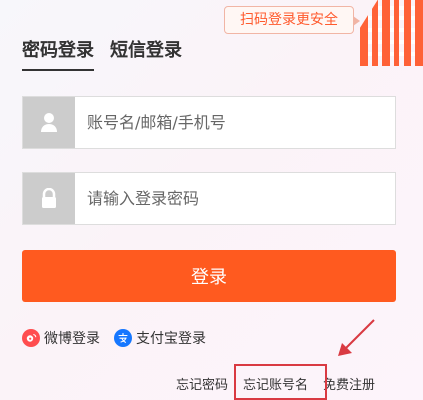 The height and width of the screenshot is (400, 423). I want to click on bottom-links: 忘记密码 忘记账号名 免费注册, so click(275, 382).